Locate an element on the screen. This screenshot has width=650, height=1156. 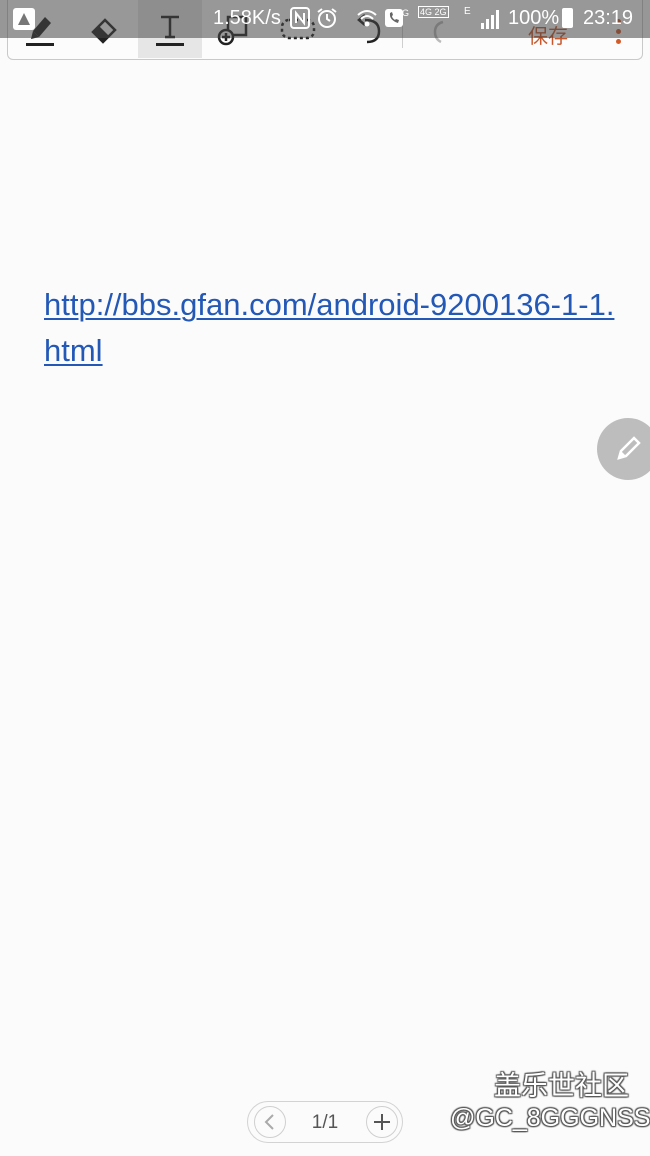
add-page-button is located at coordinates (382, 1122).